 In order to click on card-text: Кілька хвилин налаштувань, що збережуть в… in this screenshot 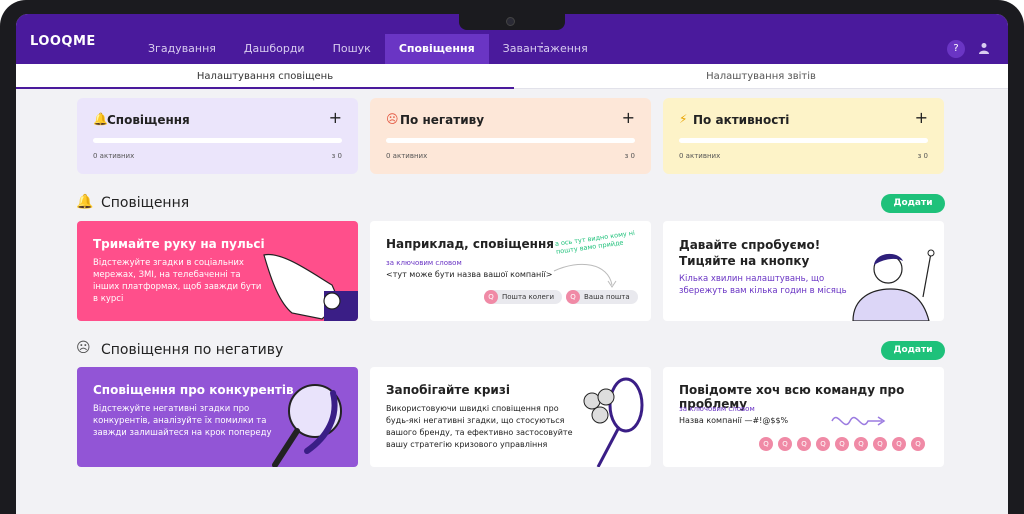, I will do `click(763, 285)`.